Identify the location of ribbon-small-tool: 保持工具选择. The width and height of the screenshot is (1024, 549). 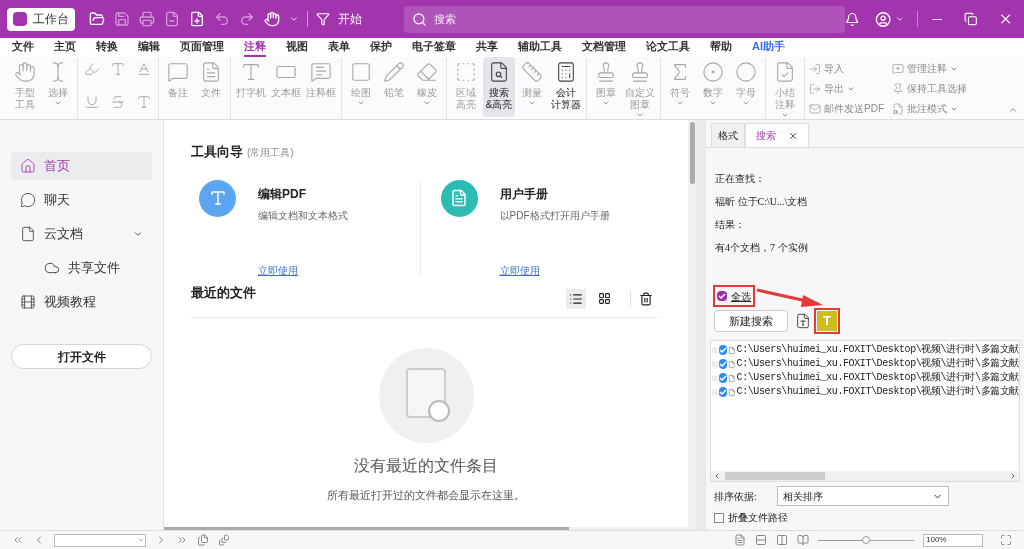
(929, 88).